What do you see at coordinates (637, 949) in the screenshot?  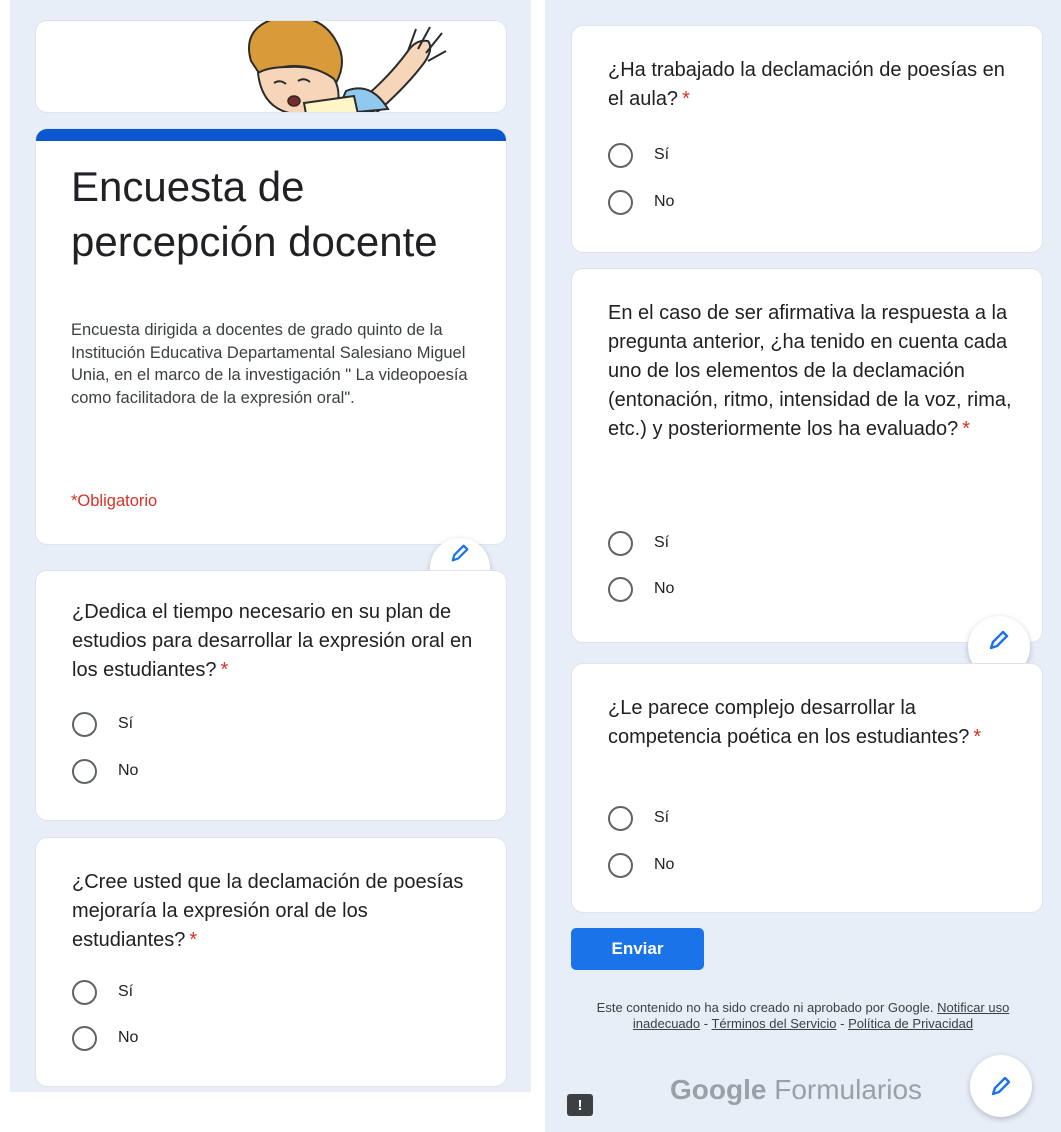 I see `submit-button: Enviar` at bounding box center [637, 949].